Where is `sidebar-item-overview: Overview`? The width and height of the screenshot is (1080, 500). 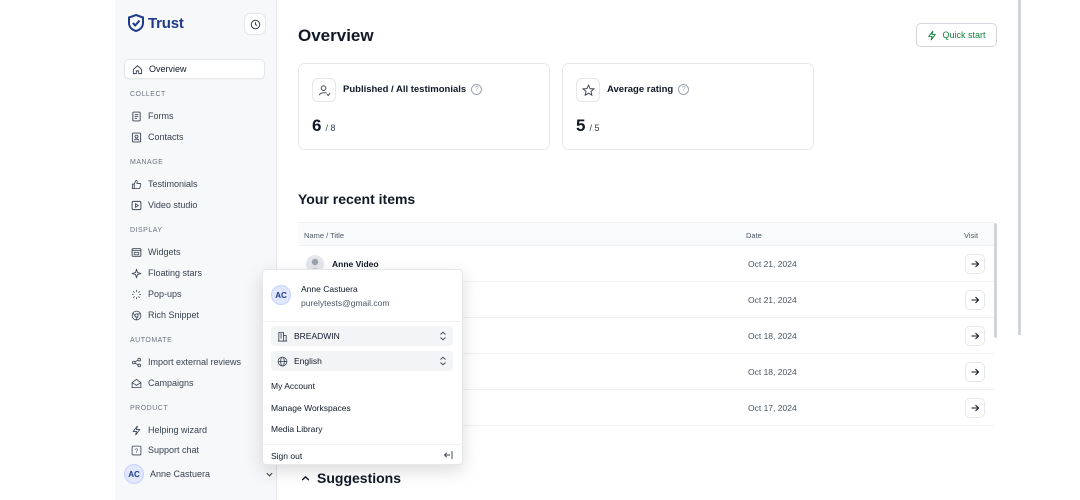 sidebar-item-overview: Overview is located at coordinates (194, 69).